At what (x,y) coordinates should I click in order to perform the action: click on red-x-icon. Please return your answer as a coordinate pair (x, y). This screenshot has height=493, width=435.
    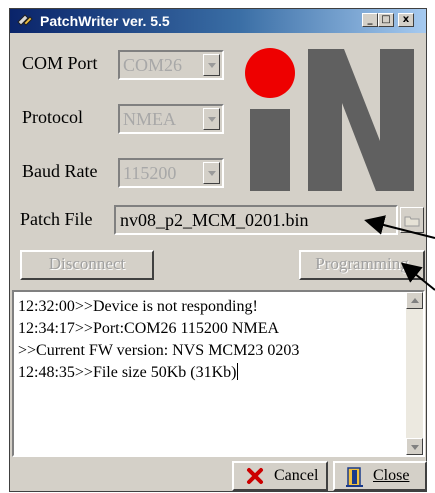
    Looking at the image, I should click on (255, 478).